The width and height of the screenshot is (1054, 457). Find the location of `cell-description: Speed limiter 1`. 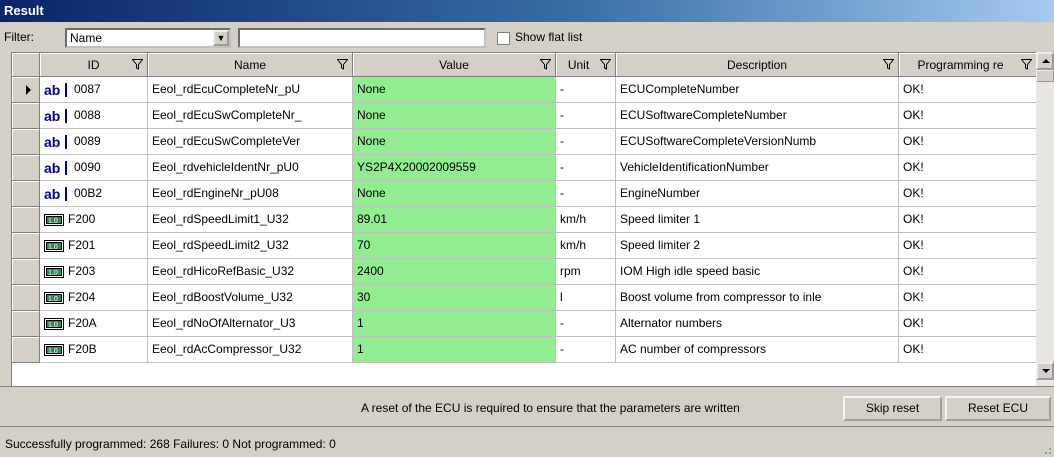

cell-description: Speed limiter 1 is located at coordinates (757, 220).